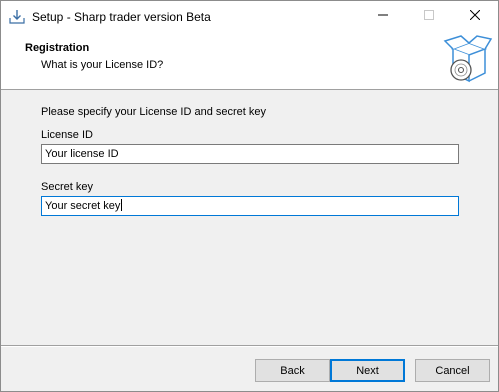 Image resolution: width=499 pixels, height=392 pixels. Describe the element at coordinates (67, 135) in the screenshot. I see `license-id-label: License ID` at that location.